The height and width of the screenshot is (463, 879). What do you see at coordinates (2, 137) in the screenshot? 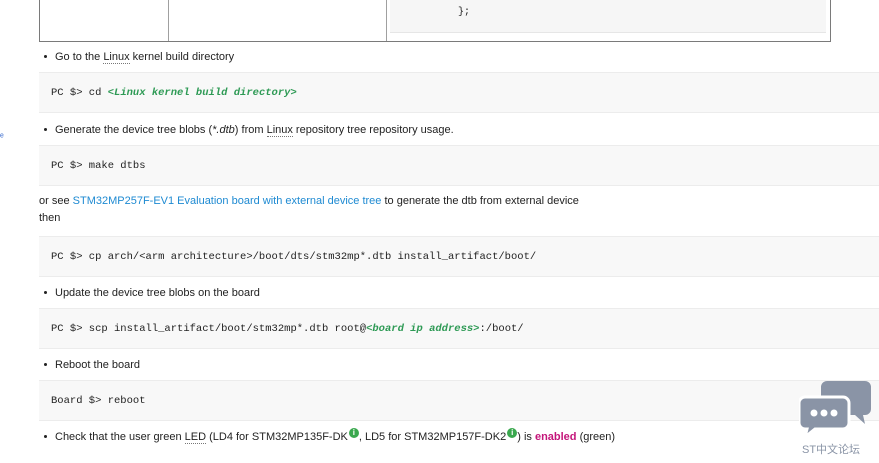
I see `left-edge-marker: ᵉ` at bounding box center [2, 137].